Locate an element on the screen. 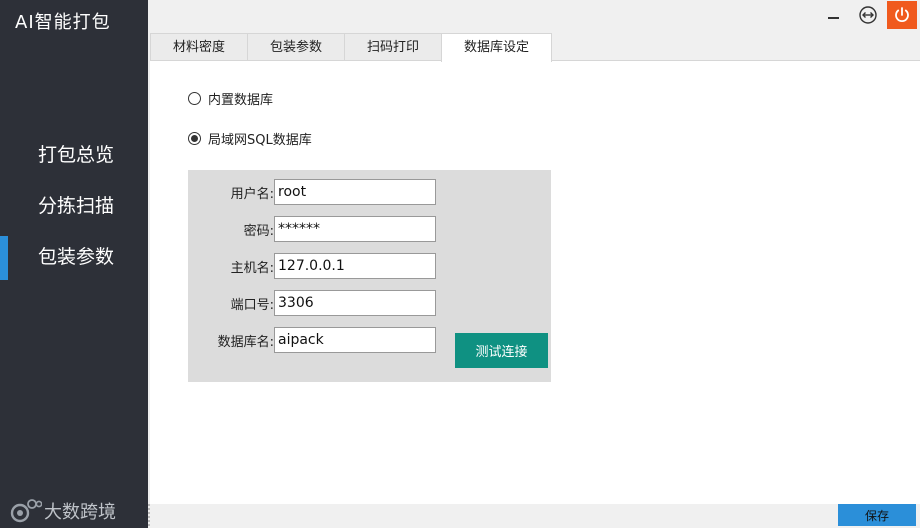 The image size is (920, 528). password-row: 密码: is located at coordinates (312, 229).